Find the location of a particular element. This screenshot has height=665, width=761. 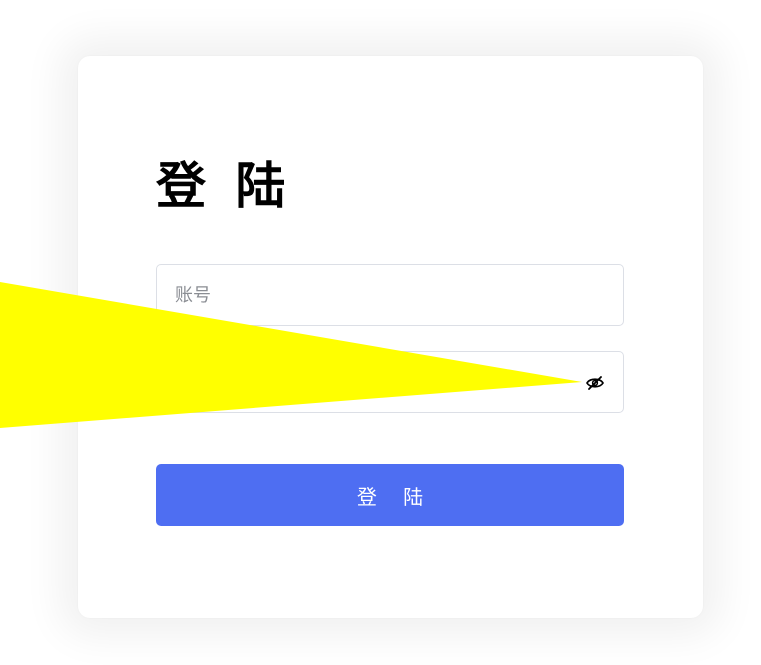

password-field is located at coordinates (390, 382).